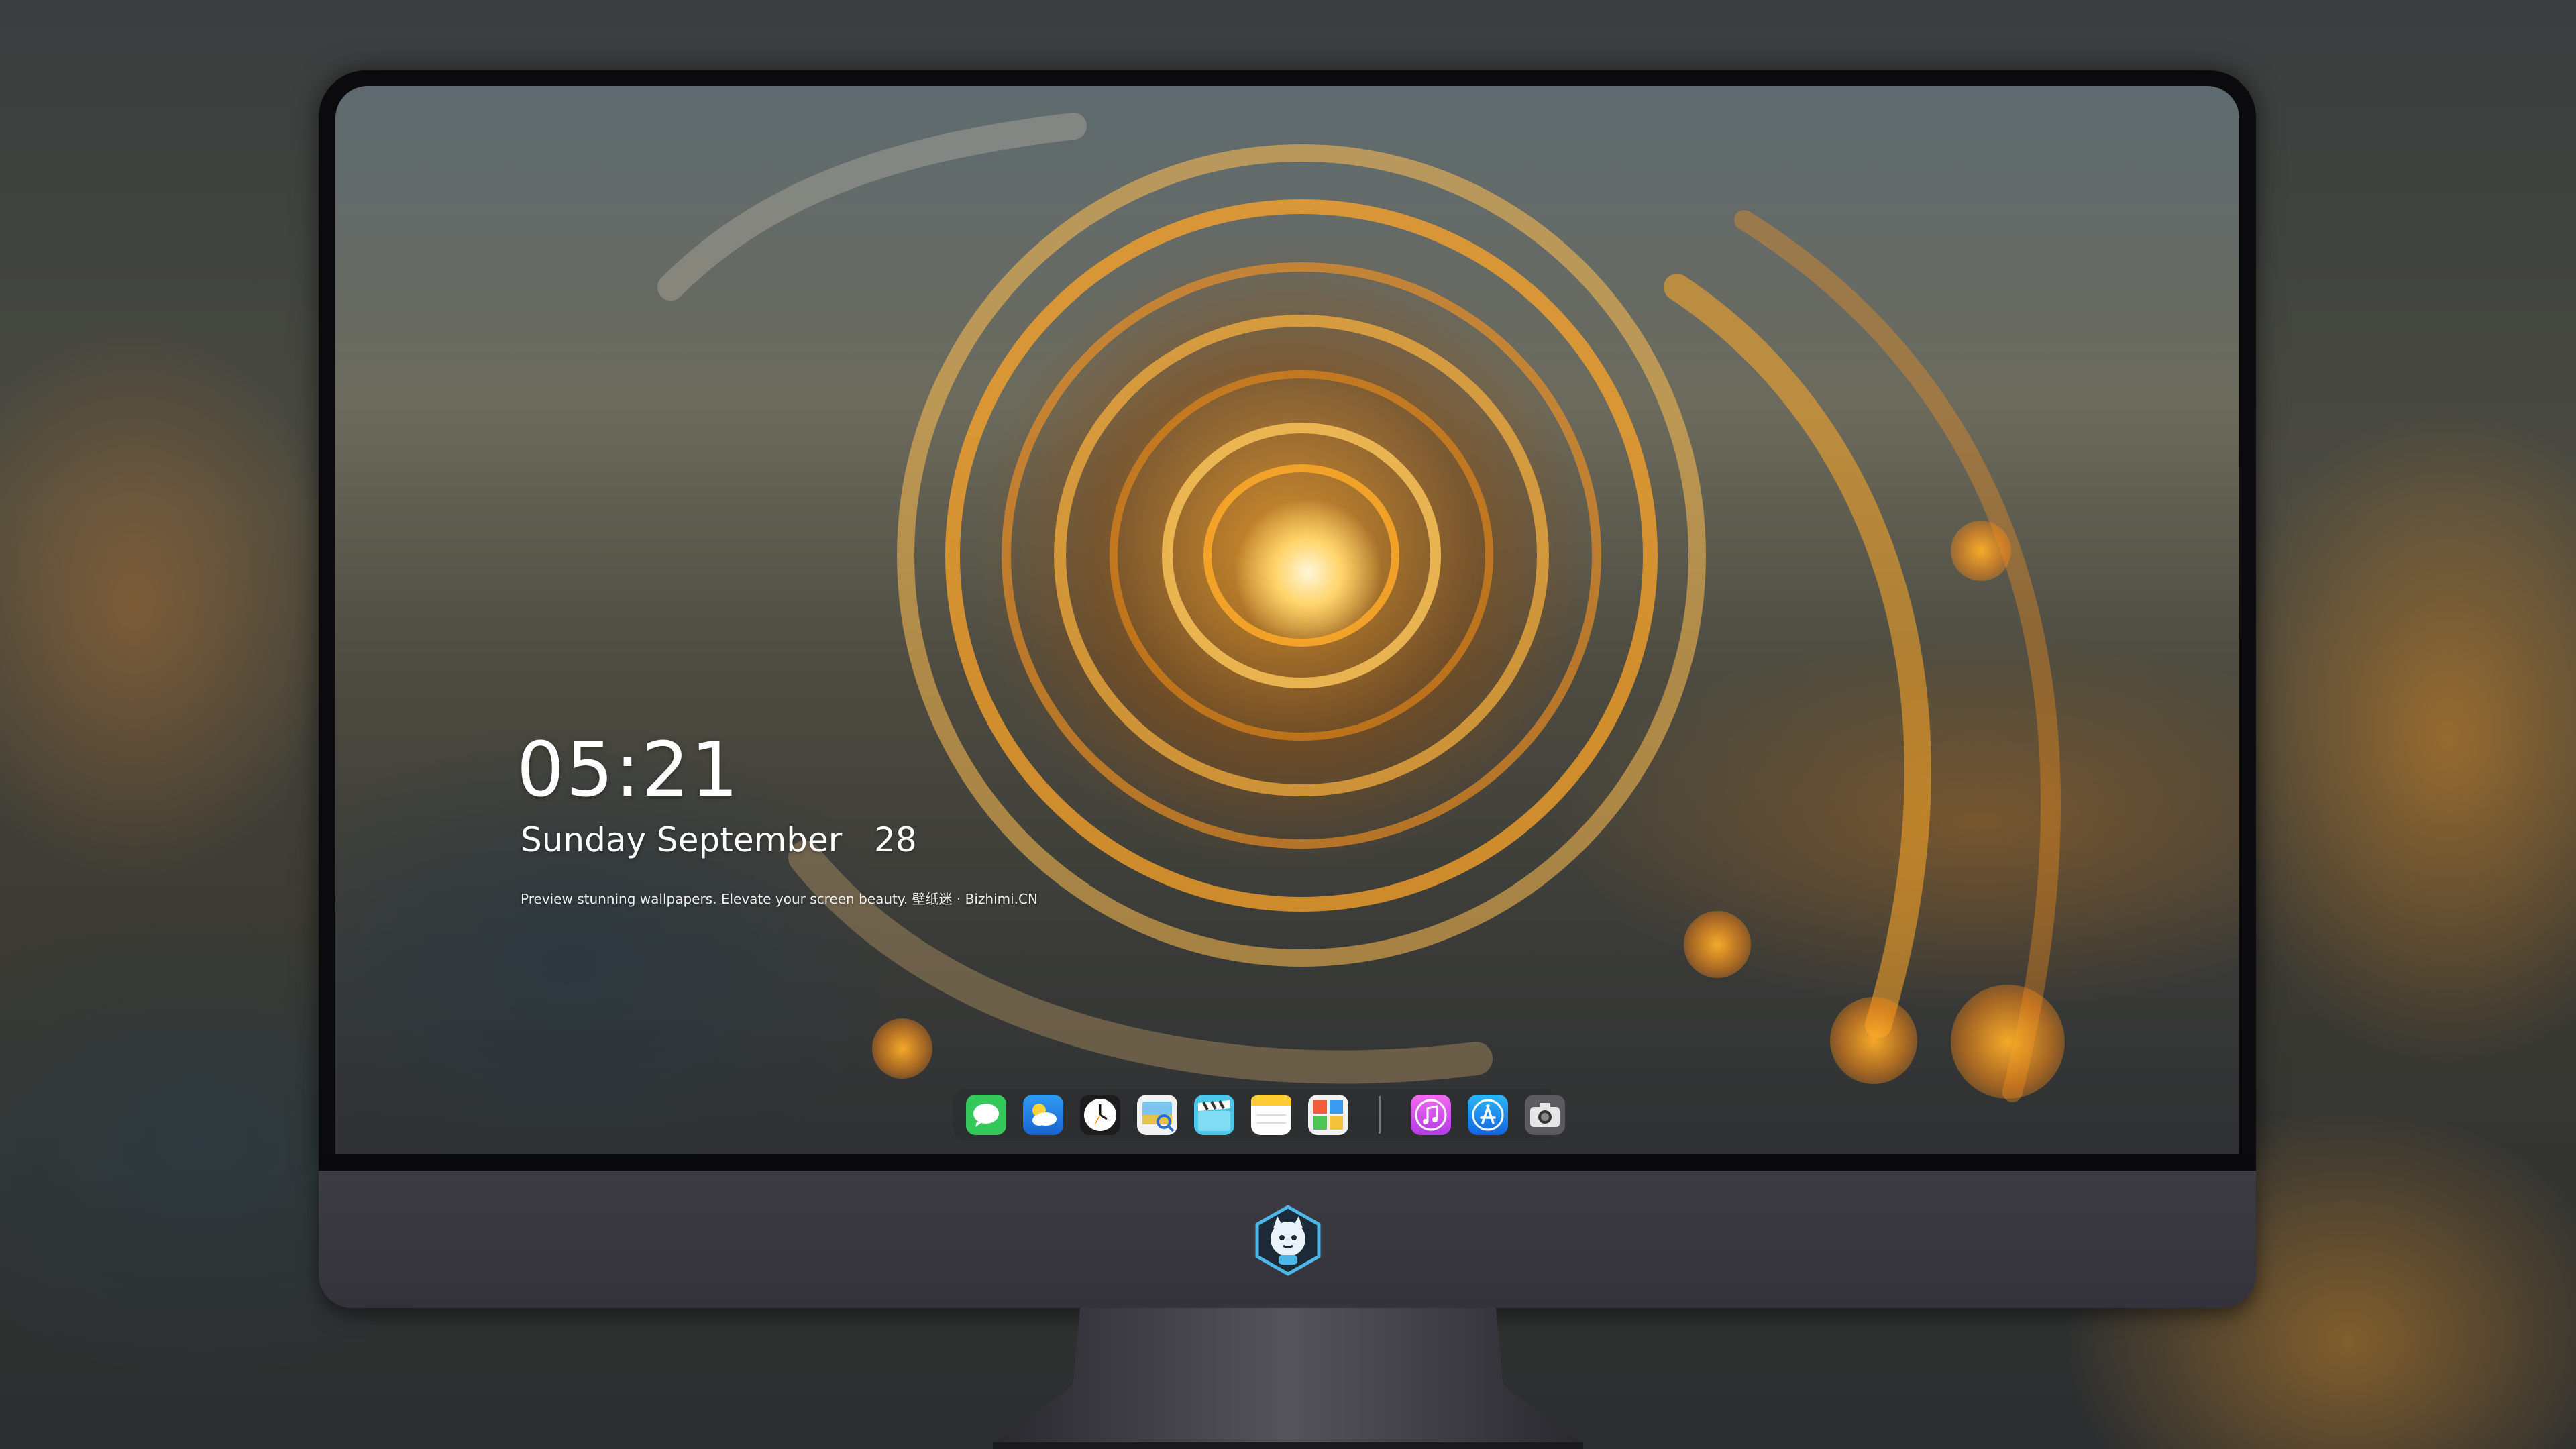 This screenshot has width=2576, height=1449. Describe the element at coordinates (1288, 1378) in the screenshot. I see `monitor-stand` at that location.